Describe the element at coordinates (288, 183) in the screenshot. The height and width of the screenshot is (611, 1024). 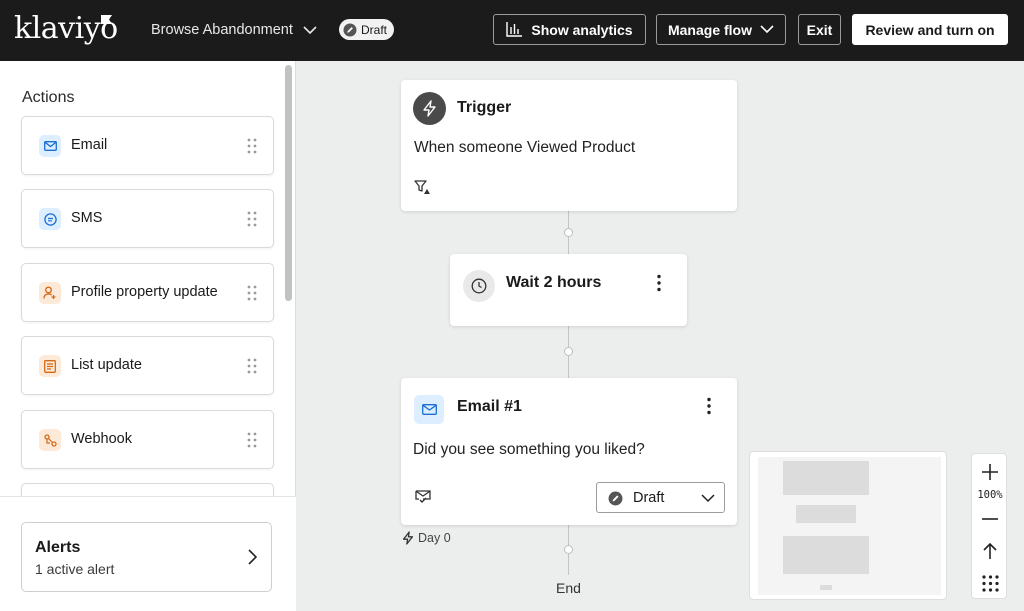
I see `sidebar-scrollbar` at that location.